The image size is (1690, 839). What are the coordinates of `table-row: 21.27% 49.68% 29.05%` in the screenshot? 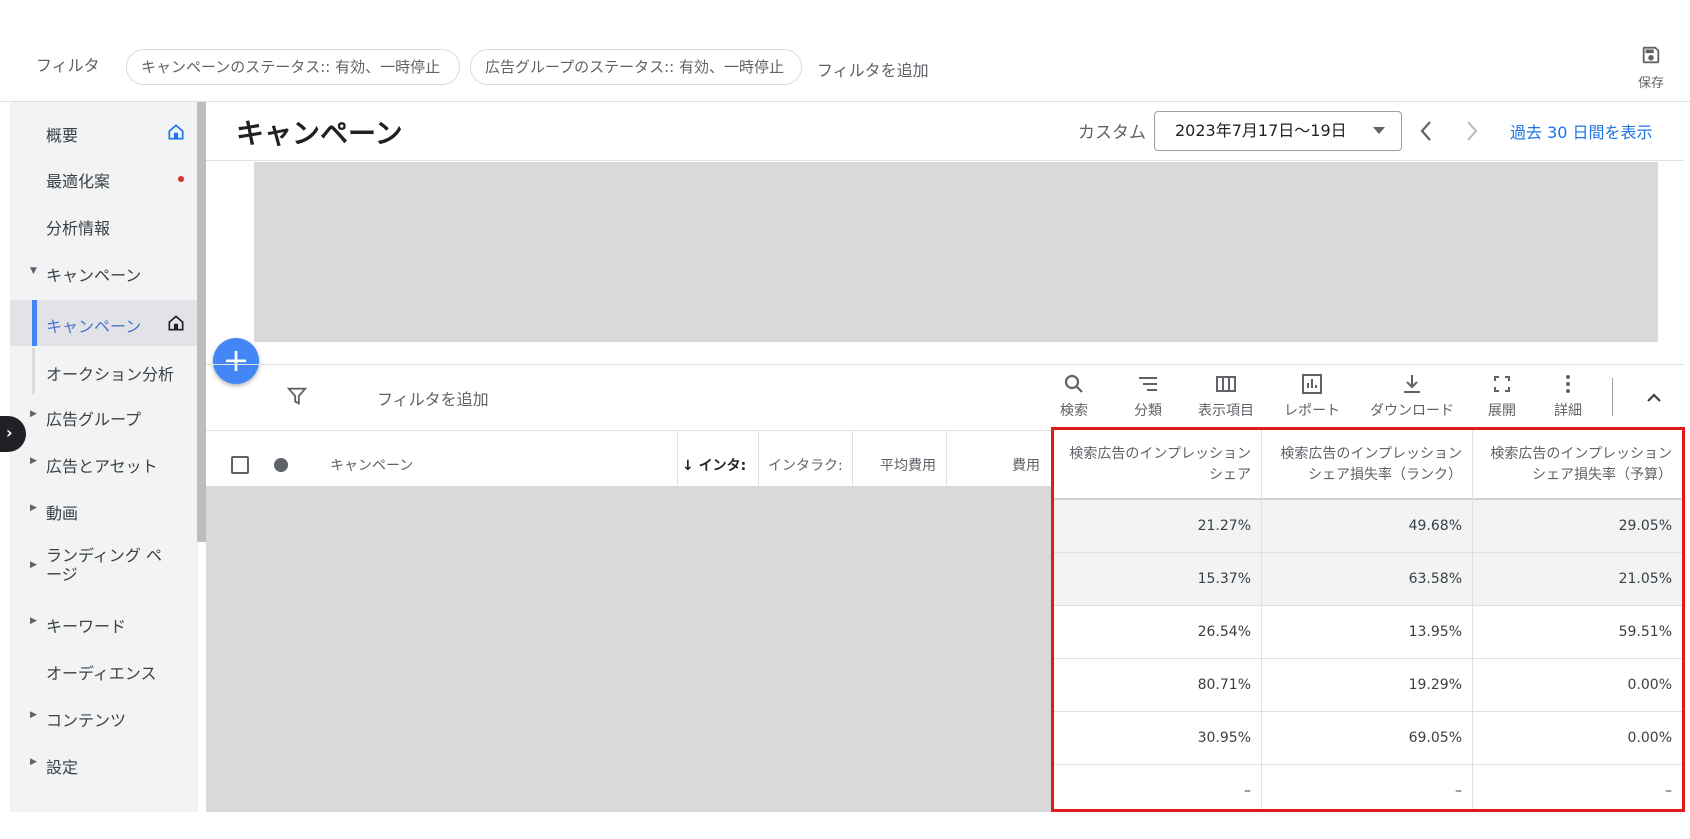 It's located at (1368, 526).